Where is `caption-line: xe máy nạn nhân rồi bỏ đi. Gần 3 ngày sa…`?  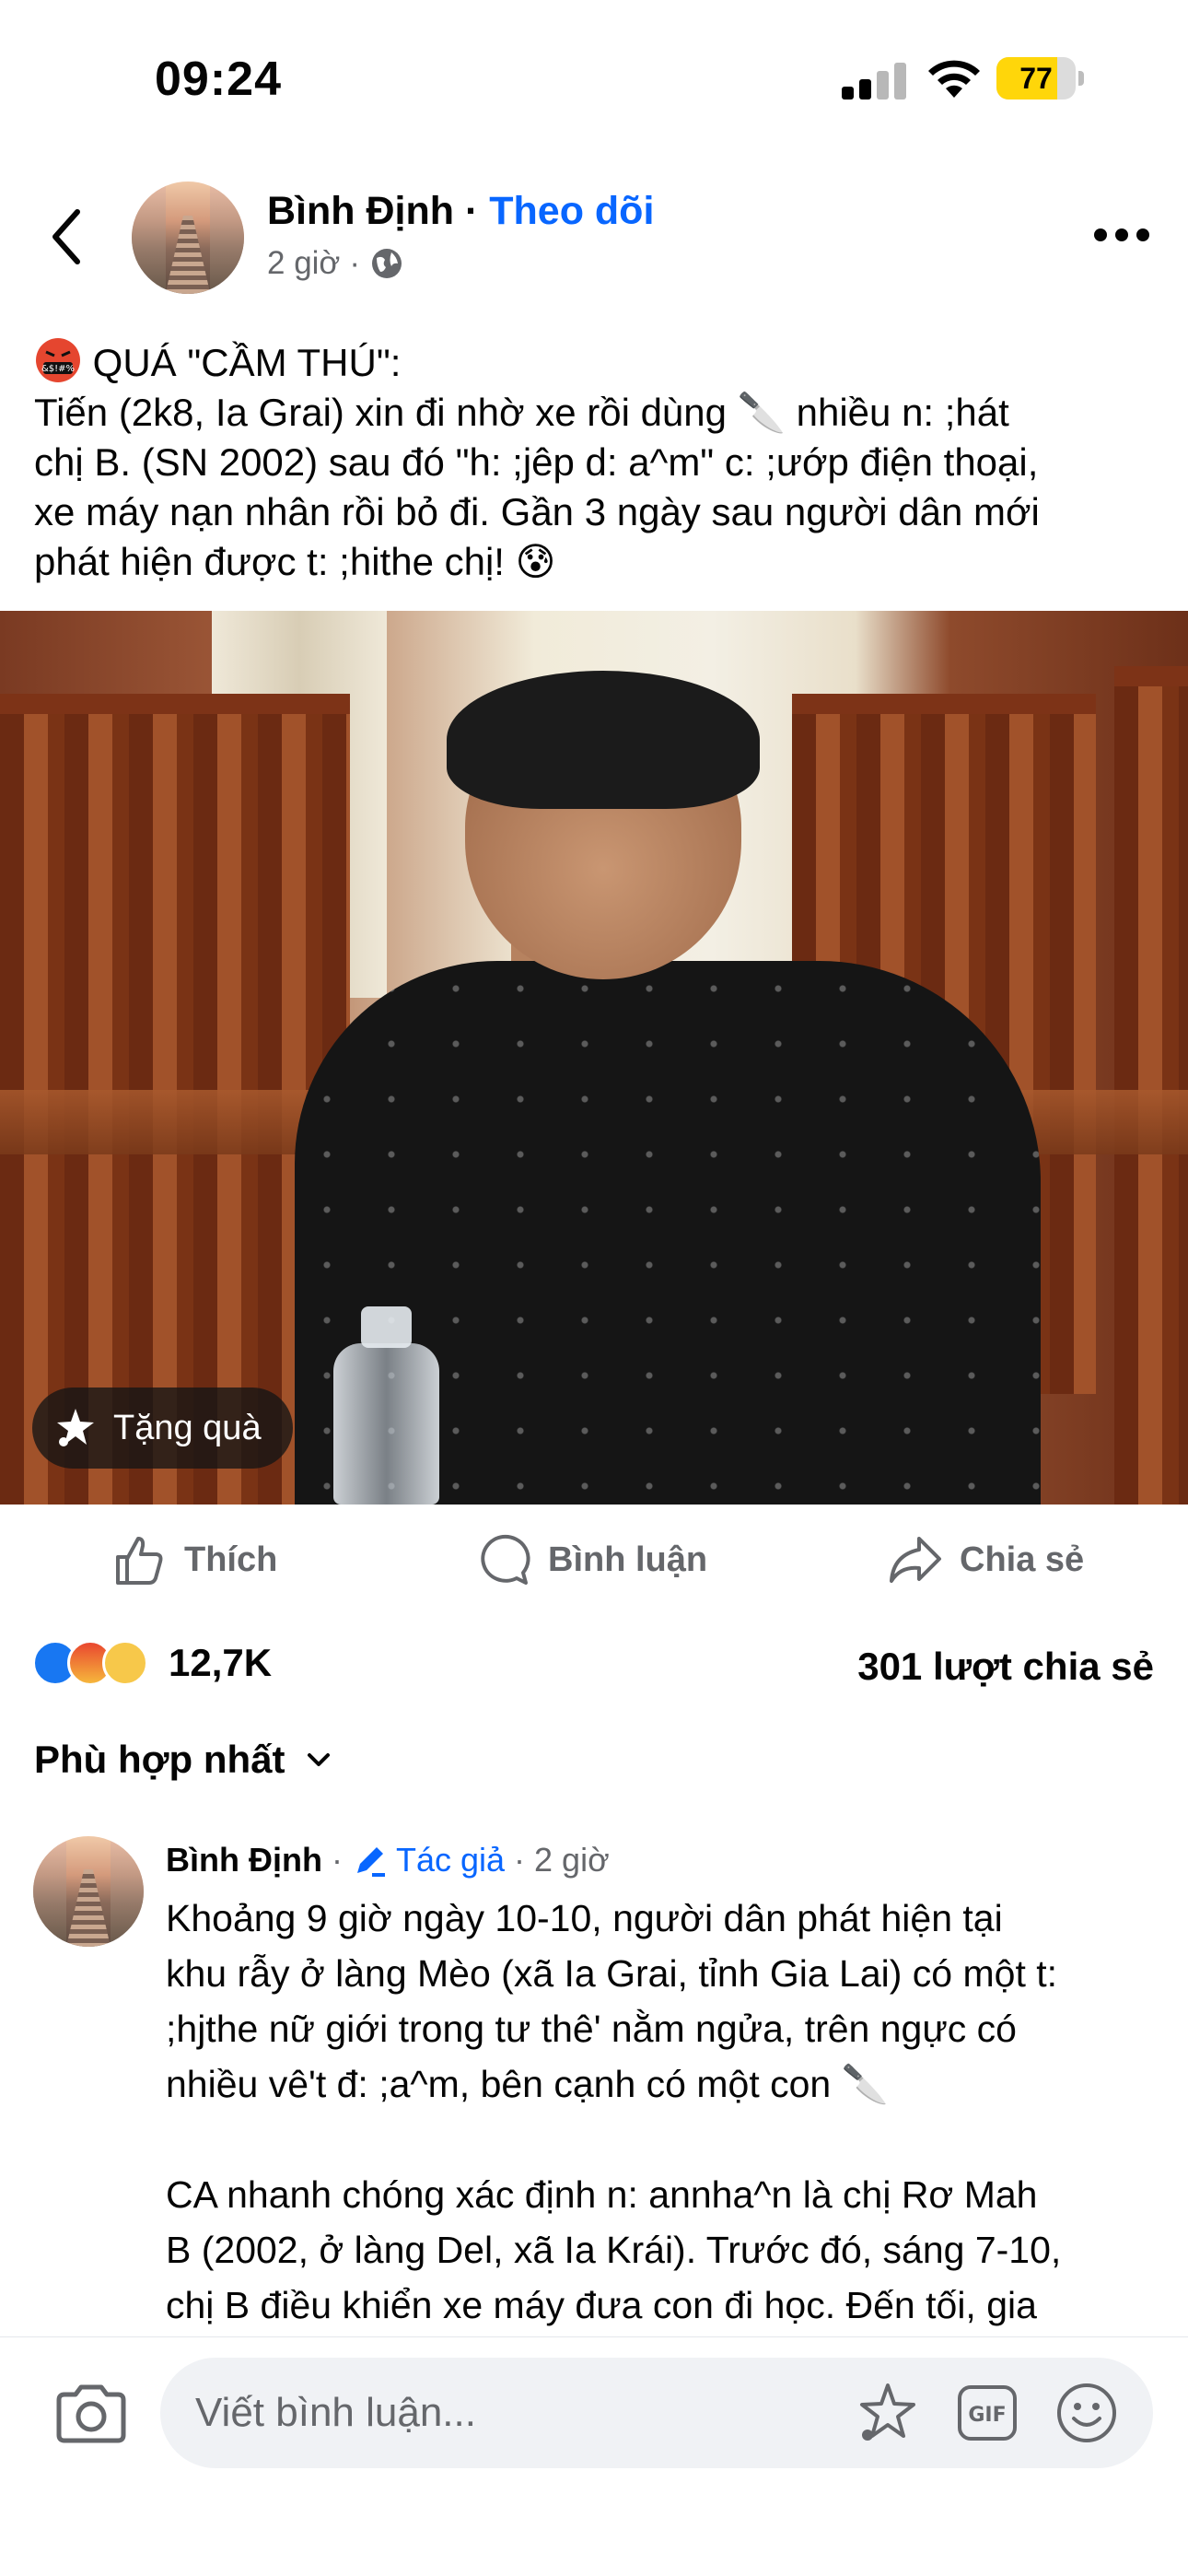
caption-line: xe máy nạn nhân rồi bỏ đi. Gần 3 ngày sa… is located at coordinates (537, 511).